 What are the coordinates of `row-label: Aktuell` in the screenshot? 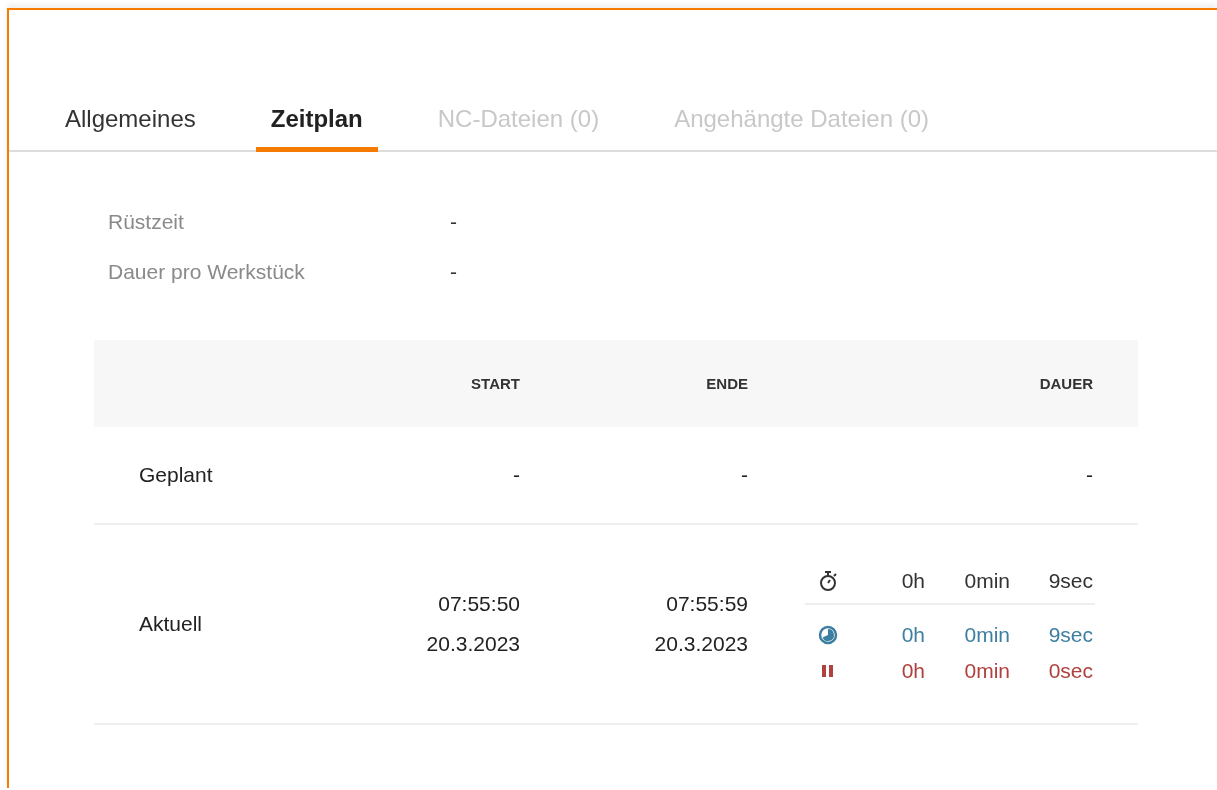 It's located at (171, 624).